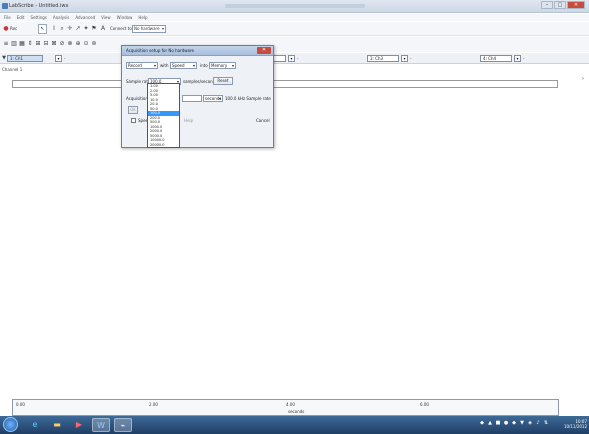  Describe the element at coordinates (20, 404) in the screenshot. I see `x-tick-0: 0.00` at that location.